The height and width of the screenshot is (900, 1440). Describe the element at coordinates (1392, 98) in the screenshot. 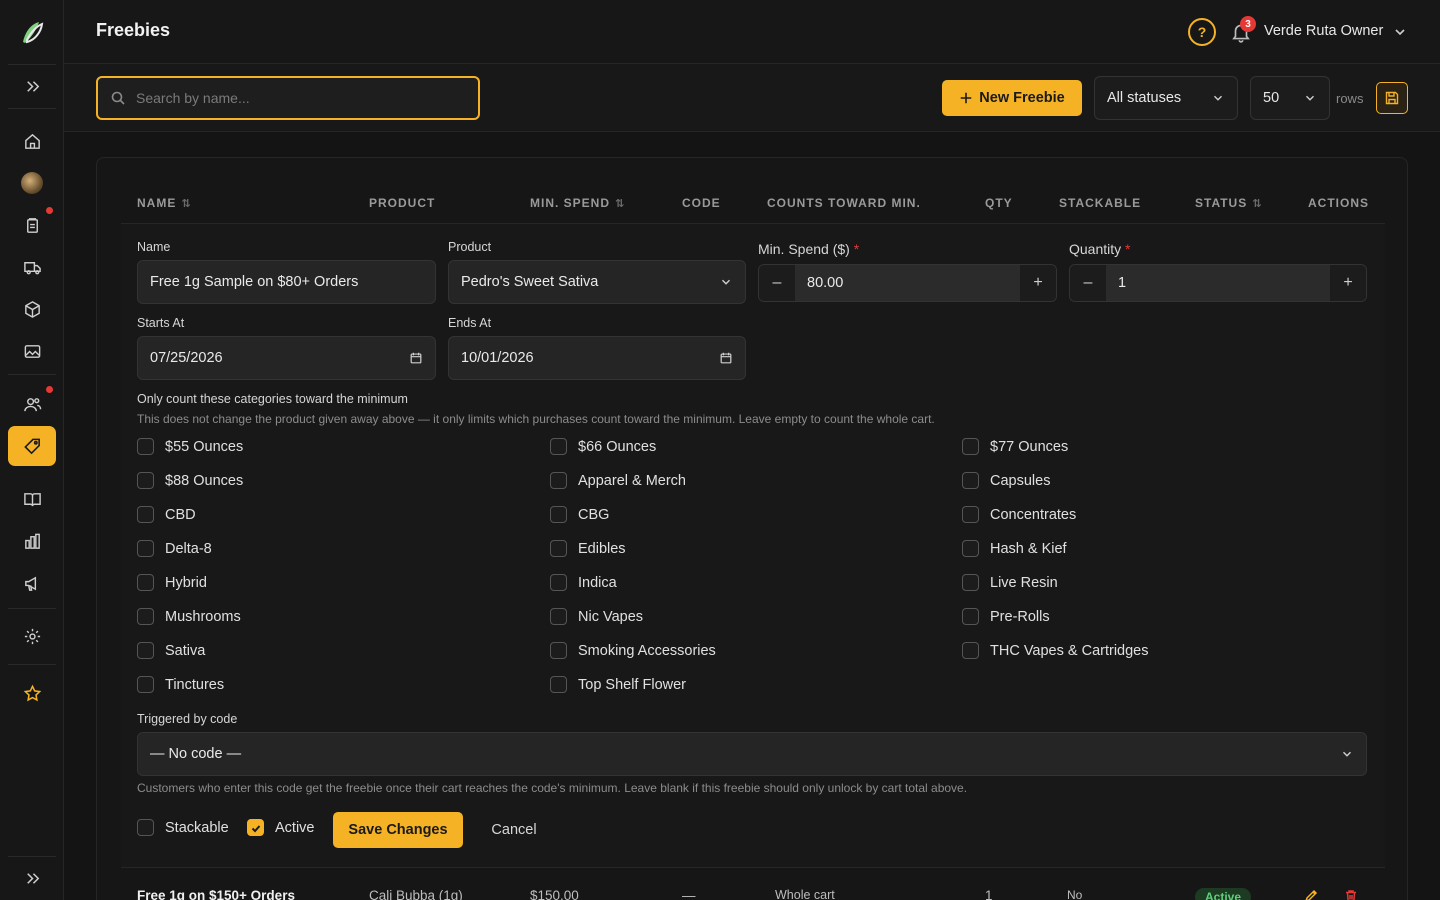

I see `save-view-button` at that location.